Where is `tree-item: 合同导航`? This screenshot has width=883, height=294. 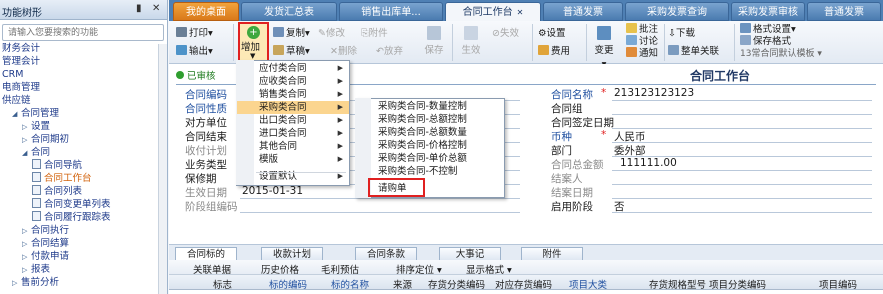 tree-item: 合同导航 is located at coordinates (79, 165).